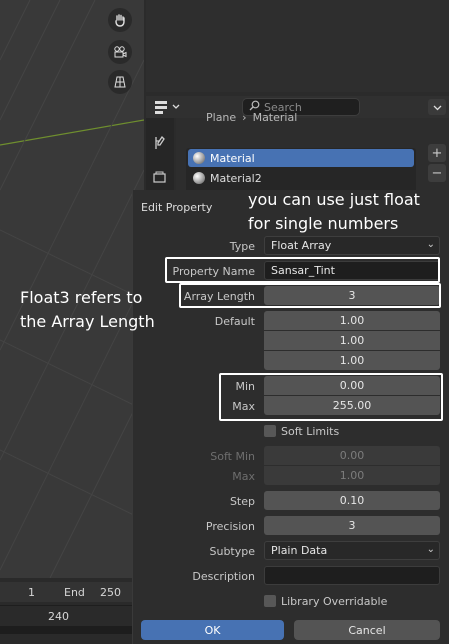 The height and width of the screenshot is (644, 449). What do you see at coordinates (297, 107) in the screenshot?
I see `properties-header: Search` at bounding box center [297, 107].